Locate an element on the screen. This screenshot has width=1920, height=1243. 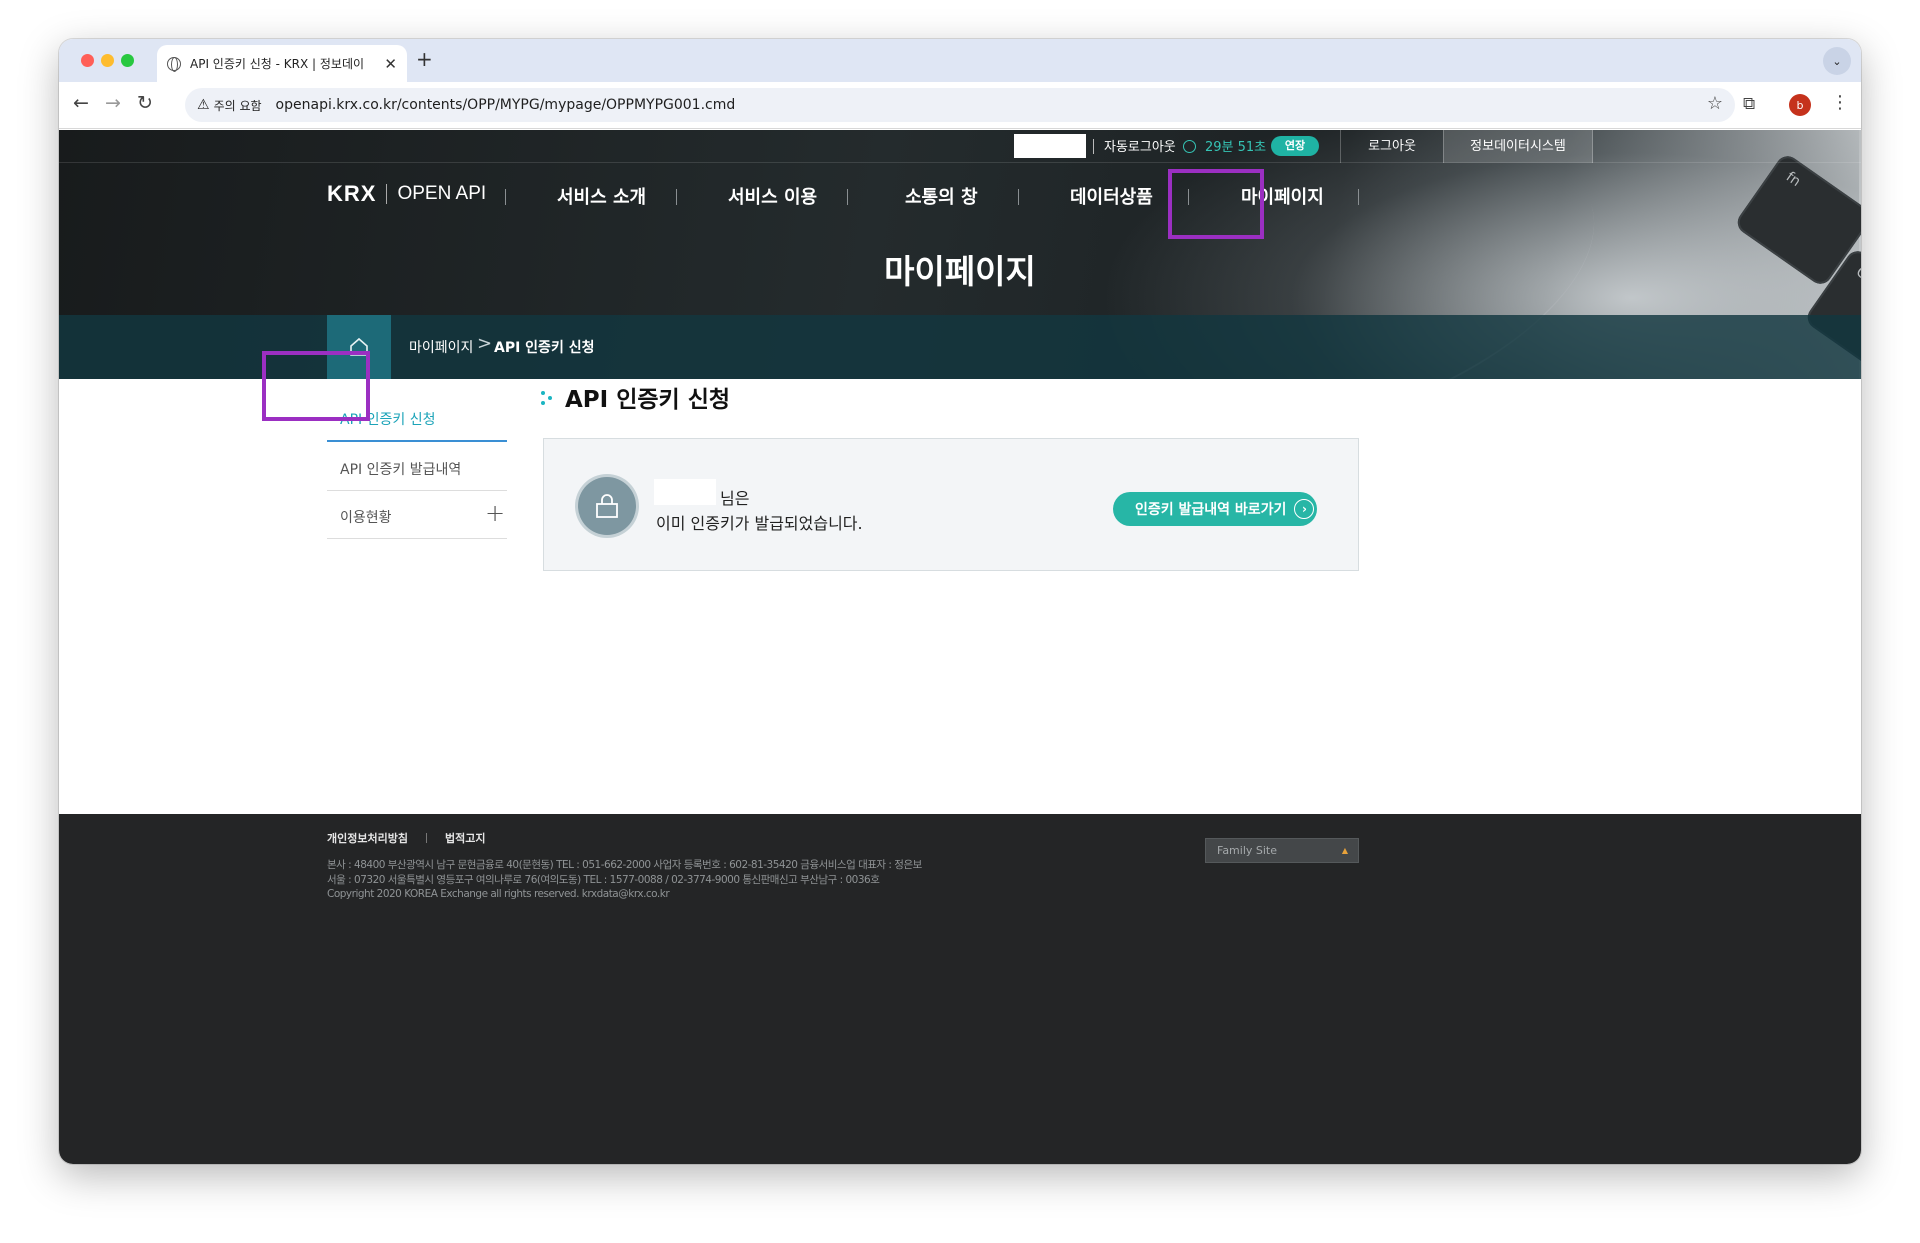
footer-links: 개인정보처리방침 법적고지 is located at coordinates (406, 838).